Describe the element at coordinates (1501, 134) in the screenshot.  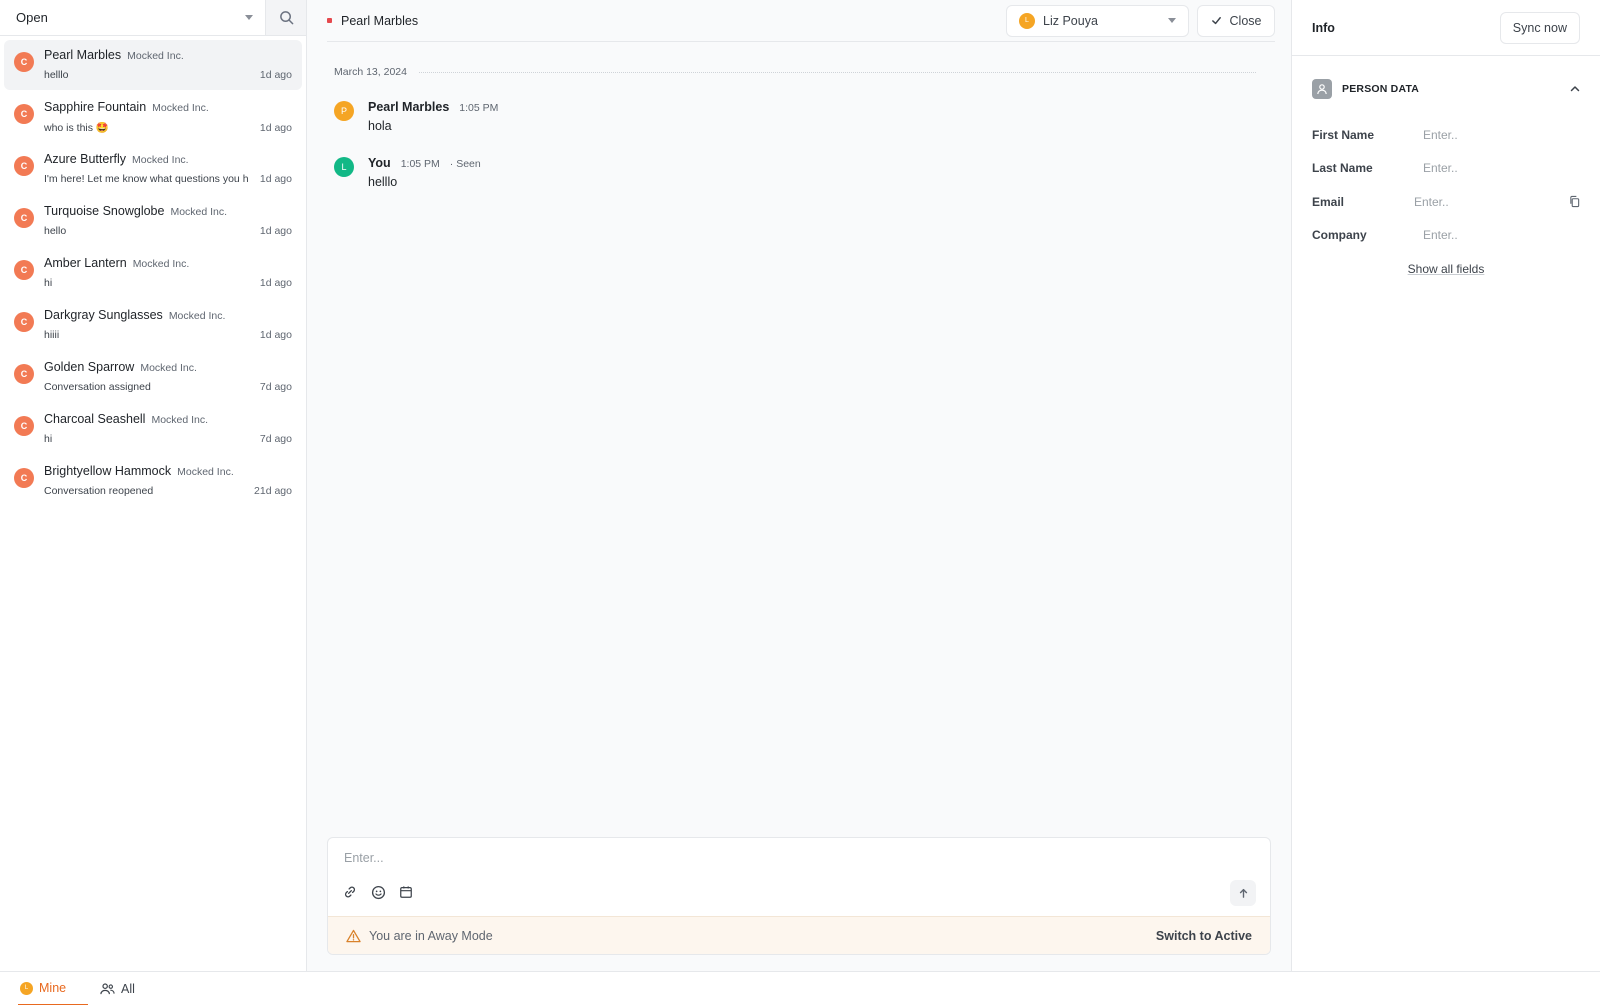
I see `first-name-input` at that location.